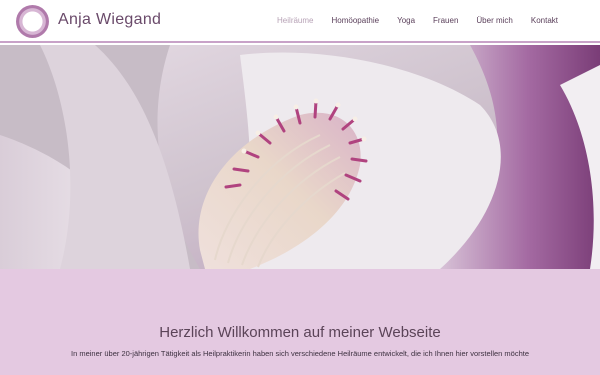 This screenshot has width=600, height=375. What do you see at coordinates (494, 20) in the screenshot?
I see `nav-item-ueber-mich: Über mich` at bounding box center [494, 20].